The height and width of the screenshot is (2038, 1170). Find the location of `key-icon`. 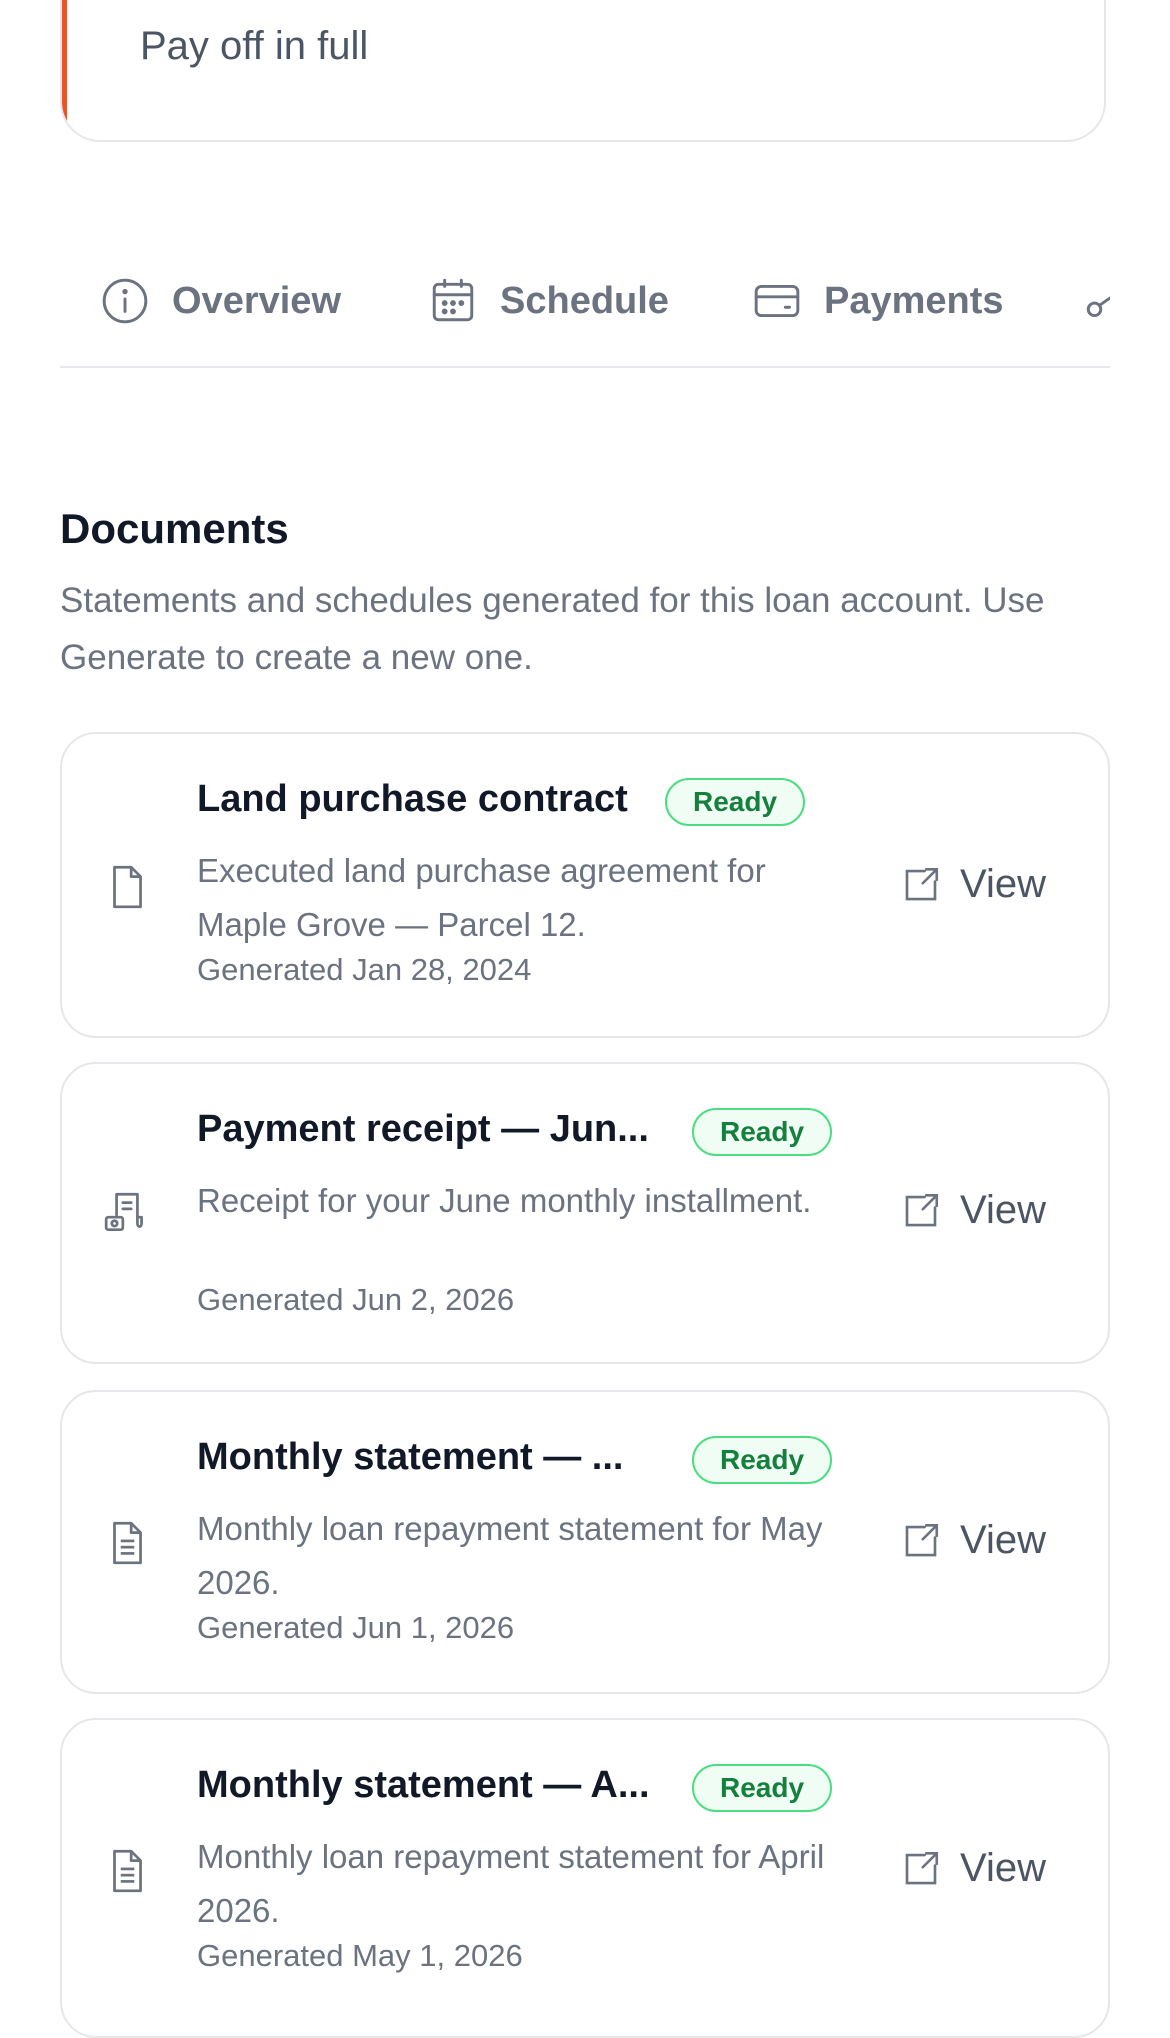

key-icon is located at coordinates (1098, 307).